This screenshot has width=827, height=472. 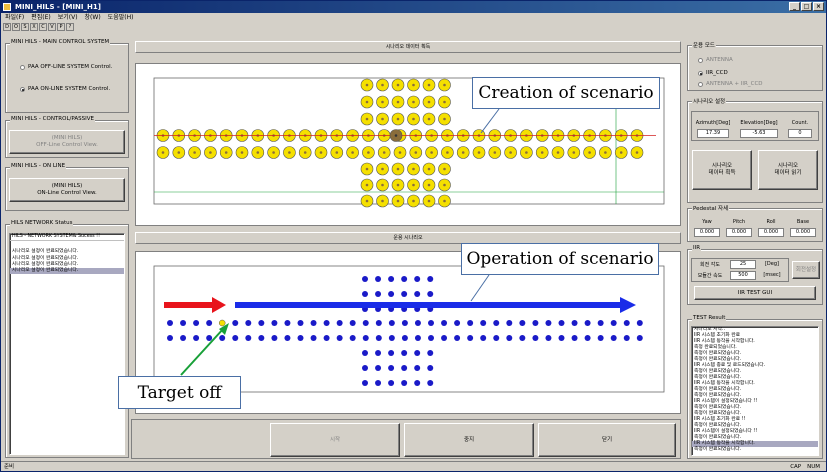 I want to click on acquire-line1: 시나리오, so click(x=722, y=166).